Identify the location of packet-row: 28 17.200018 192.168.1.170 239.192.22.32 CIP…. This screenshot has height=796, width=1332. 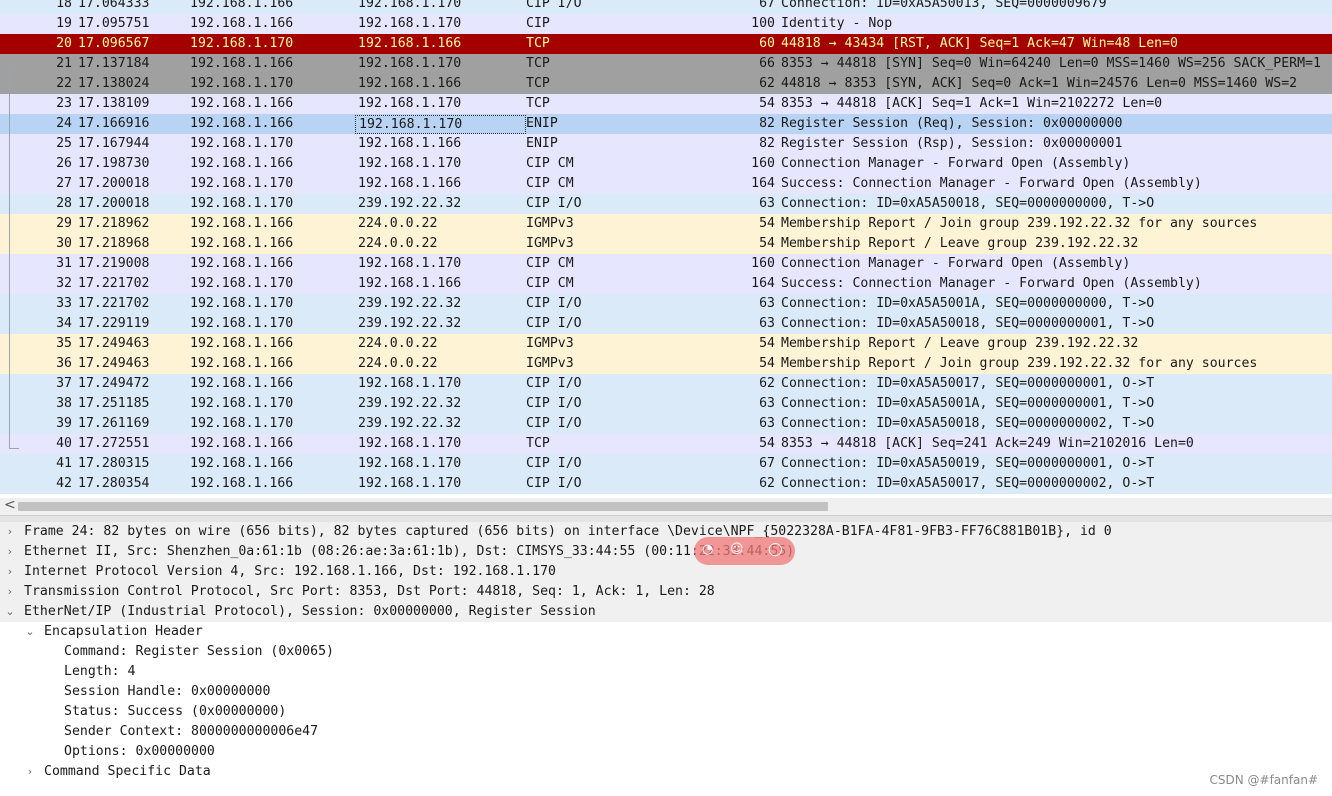
(666, 204).